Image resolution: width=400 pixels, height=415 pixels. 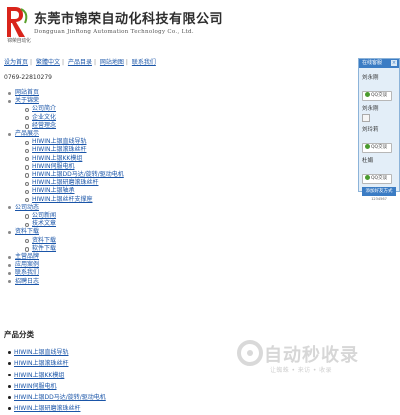 I want to click on close-icon: ×, so click(x=394, y=63).